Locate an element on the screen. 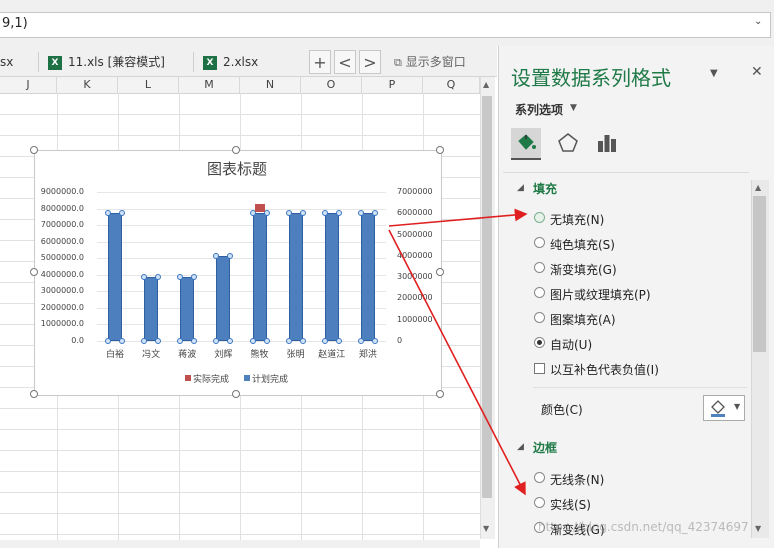  next-tab-button: > is located at coordinates (370, 62).